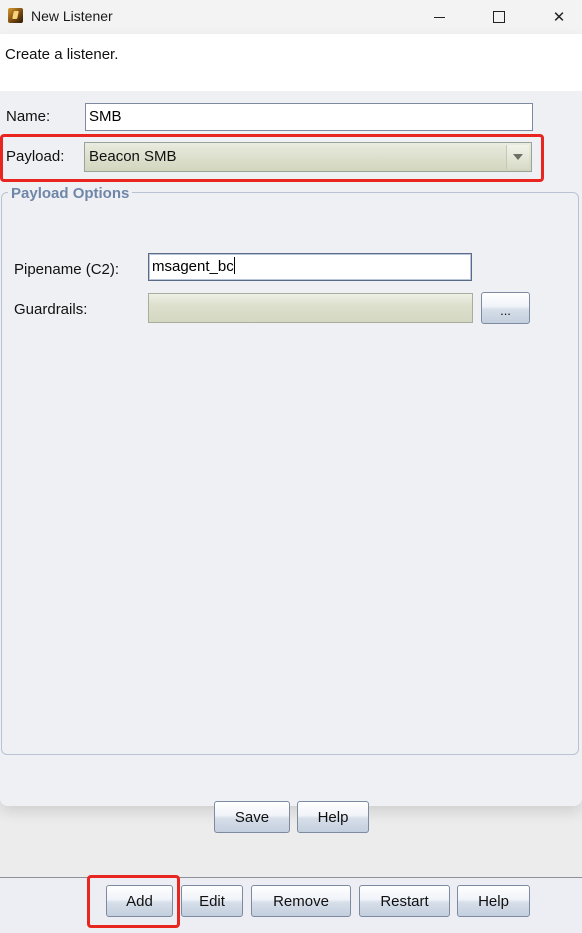 The image size is (582, 933). What do you see at coordinates (291, 17) in the screenshot?
I see `title-bar: New Listener ✕` at bounding box center [291, 17].